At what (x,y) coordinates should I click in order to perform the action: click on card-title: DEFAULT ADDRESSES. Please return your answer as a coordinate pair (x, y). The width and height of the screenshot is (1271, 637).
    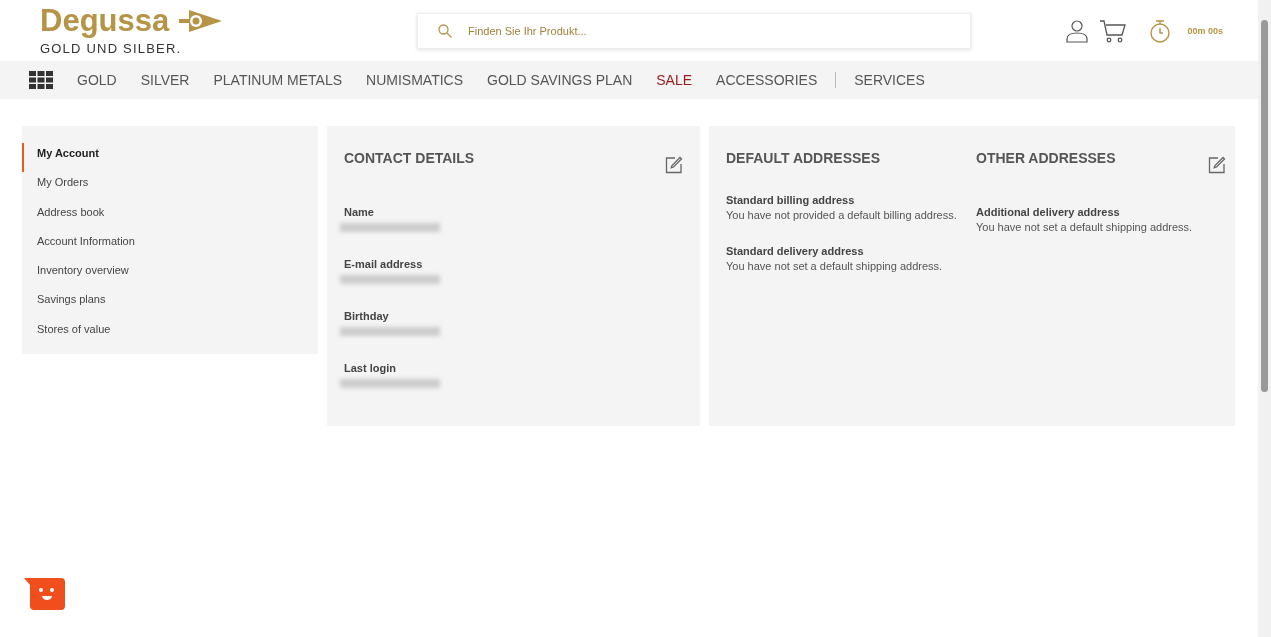
    Looking at the image, I should click on (803, 158).